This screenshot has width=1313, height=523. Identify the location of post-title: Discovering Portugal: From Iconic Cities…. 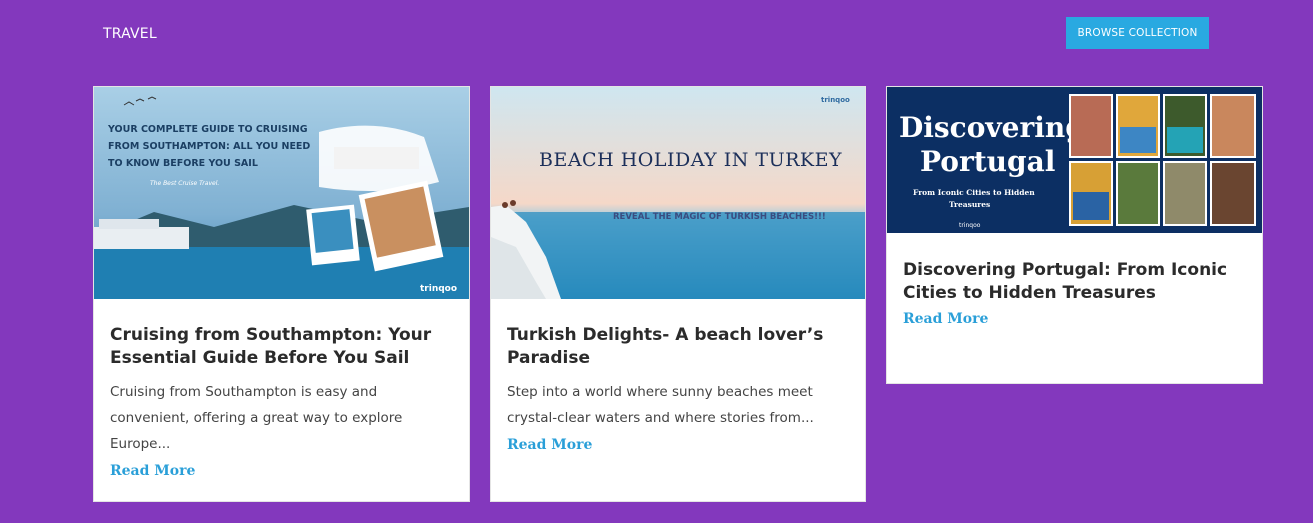
(1074, 282).